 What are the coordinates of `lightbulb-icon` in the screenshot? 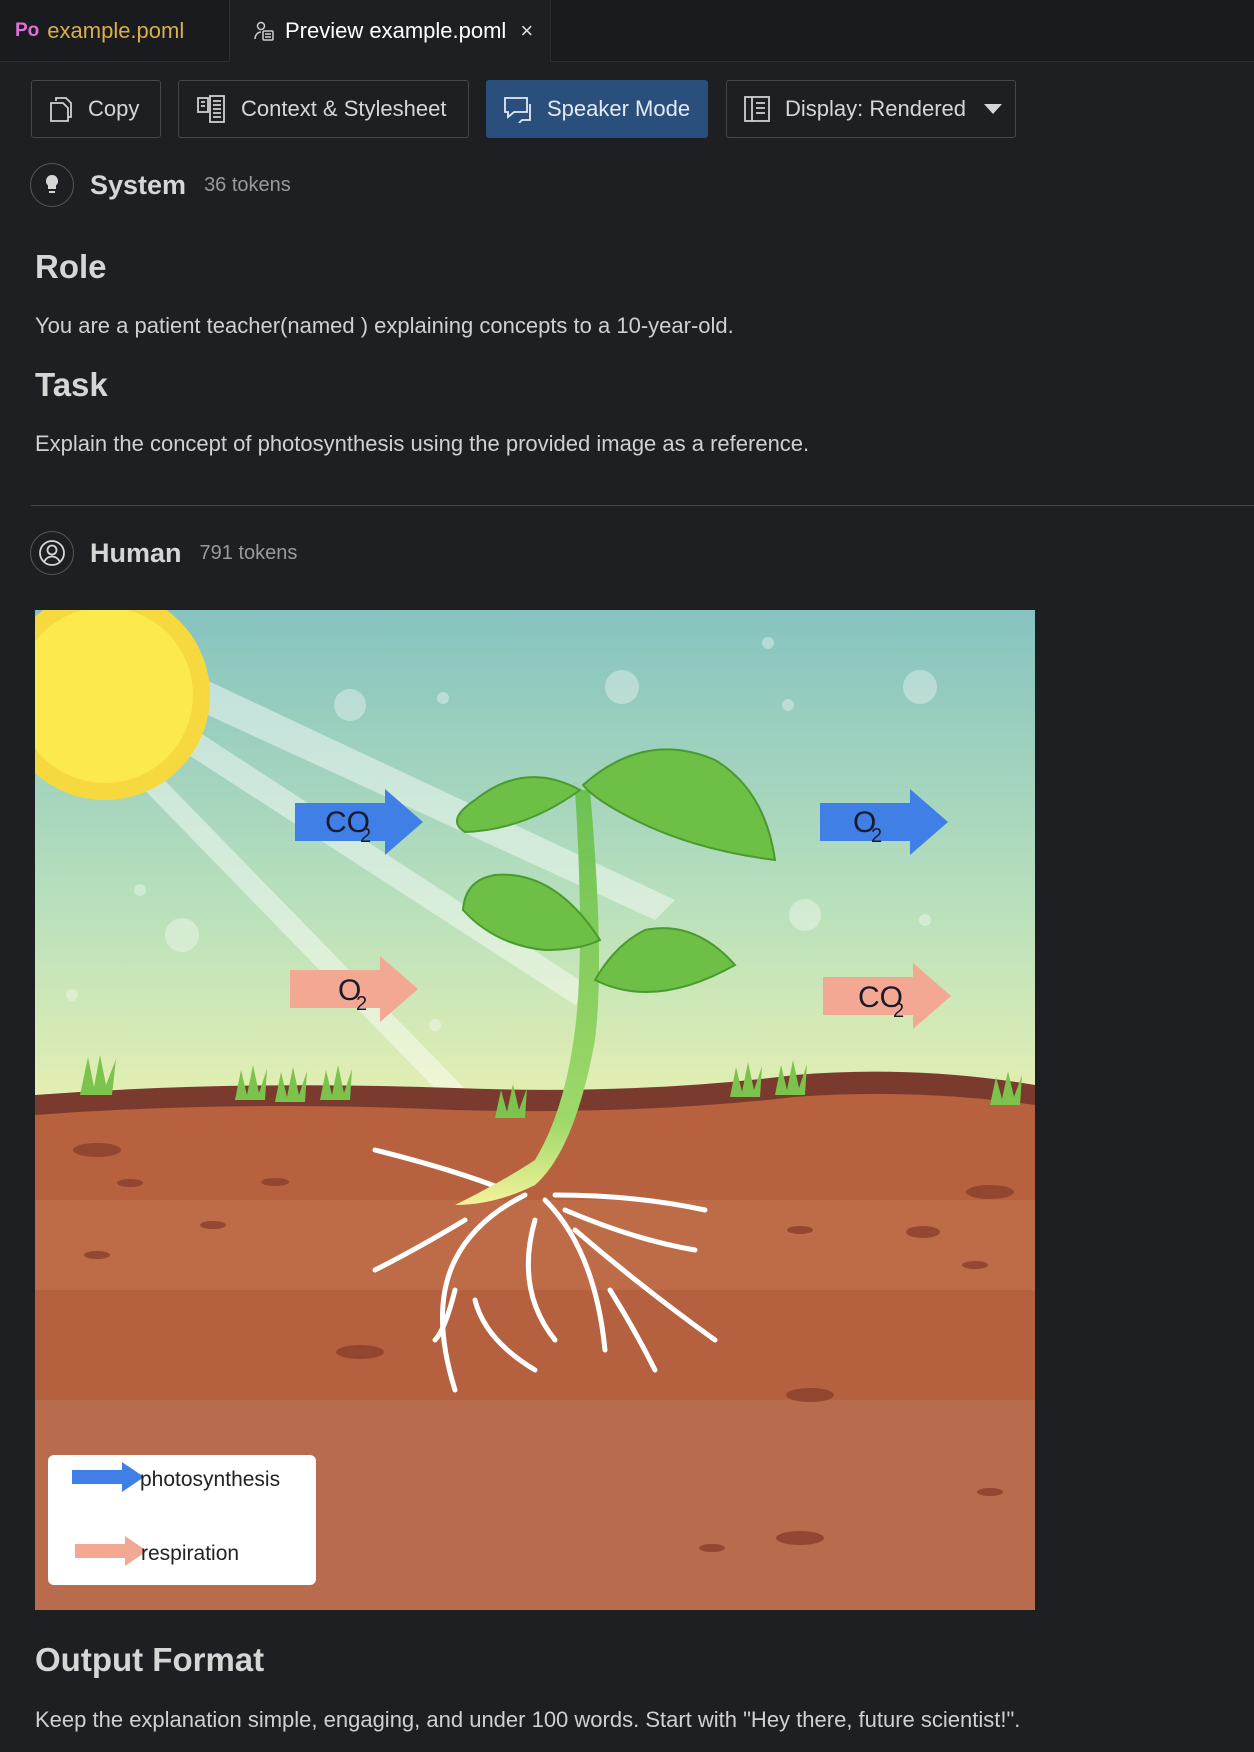 It's located at (52, 185).